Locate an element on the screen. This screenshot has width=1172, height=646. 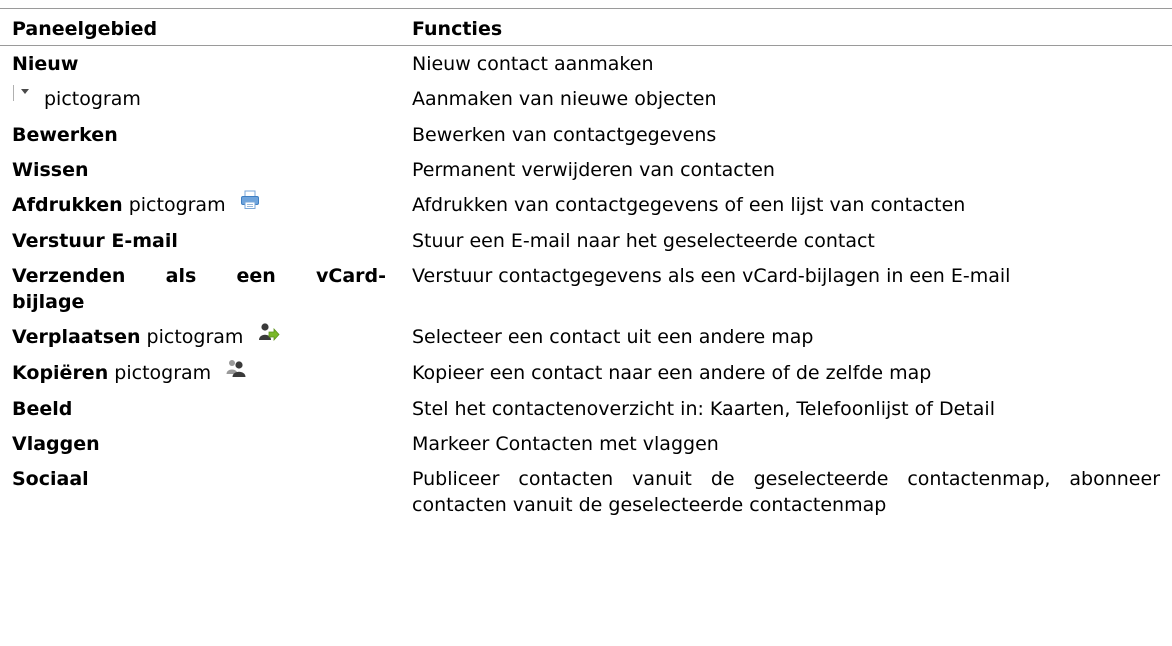
row-area: Sociaal is located at coordinates (200, 491).